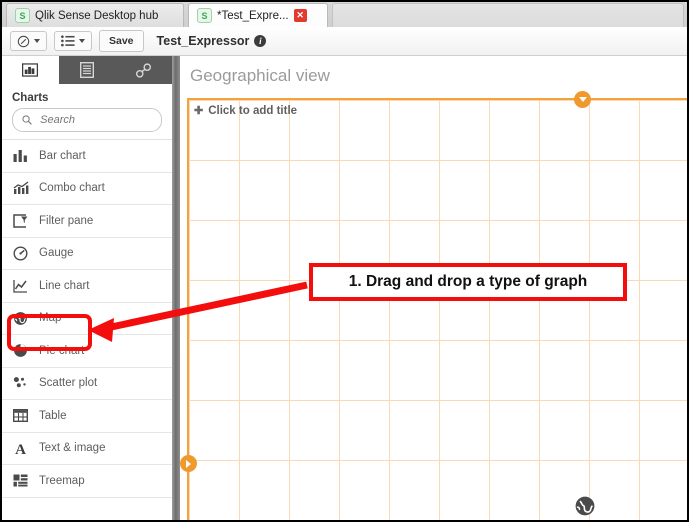  What do you see at coordinates (199, 111) in the screenshot?
I see `plus-circle-icon: ✚` at bounding box center [199, 111].